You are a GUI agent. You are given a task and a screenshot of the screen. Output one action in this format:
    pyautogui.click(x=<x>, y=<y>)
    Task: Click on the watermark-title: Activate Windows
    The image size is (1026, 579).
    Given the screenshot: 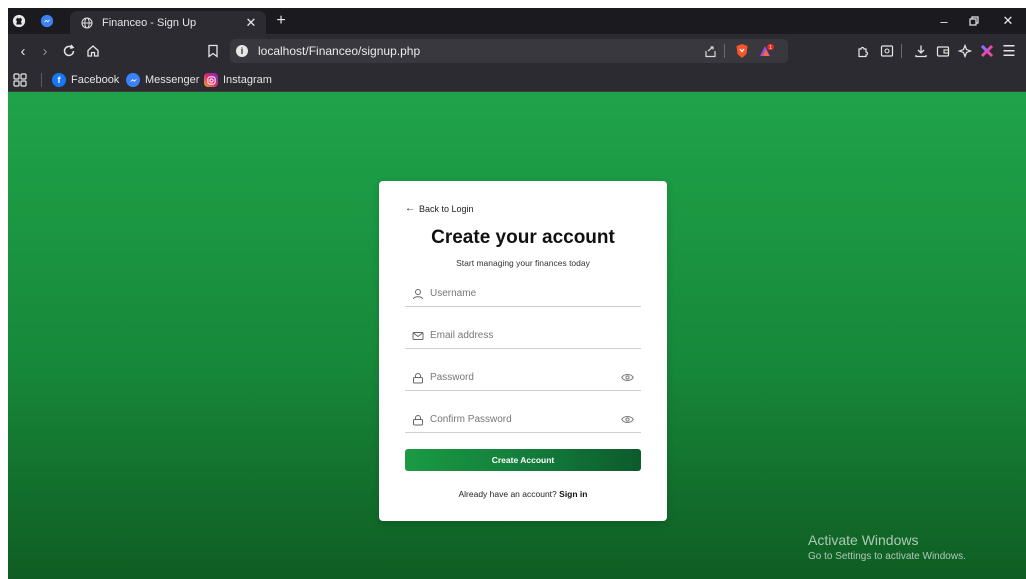 What is the action you would take?
    pyautogui.click(x=863, y=540)
    